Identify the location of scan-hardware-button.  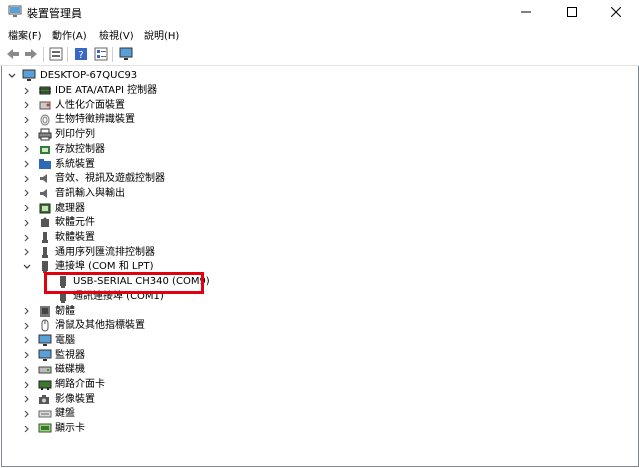
(126, 54).